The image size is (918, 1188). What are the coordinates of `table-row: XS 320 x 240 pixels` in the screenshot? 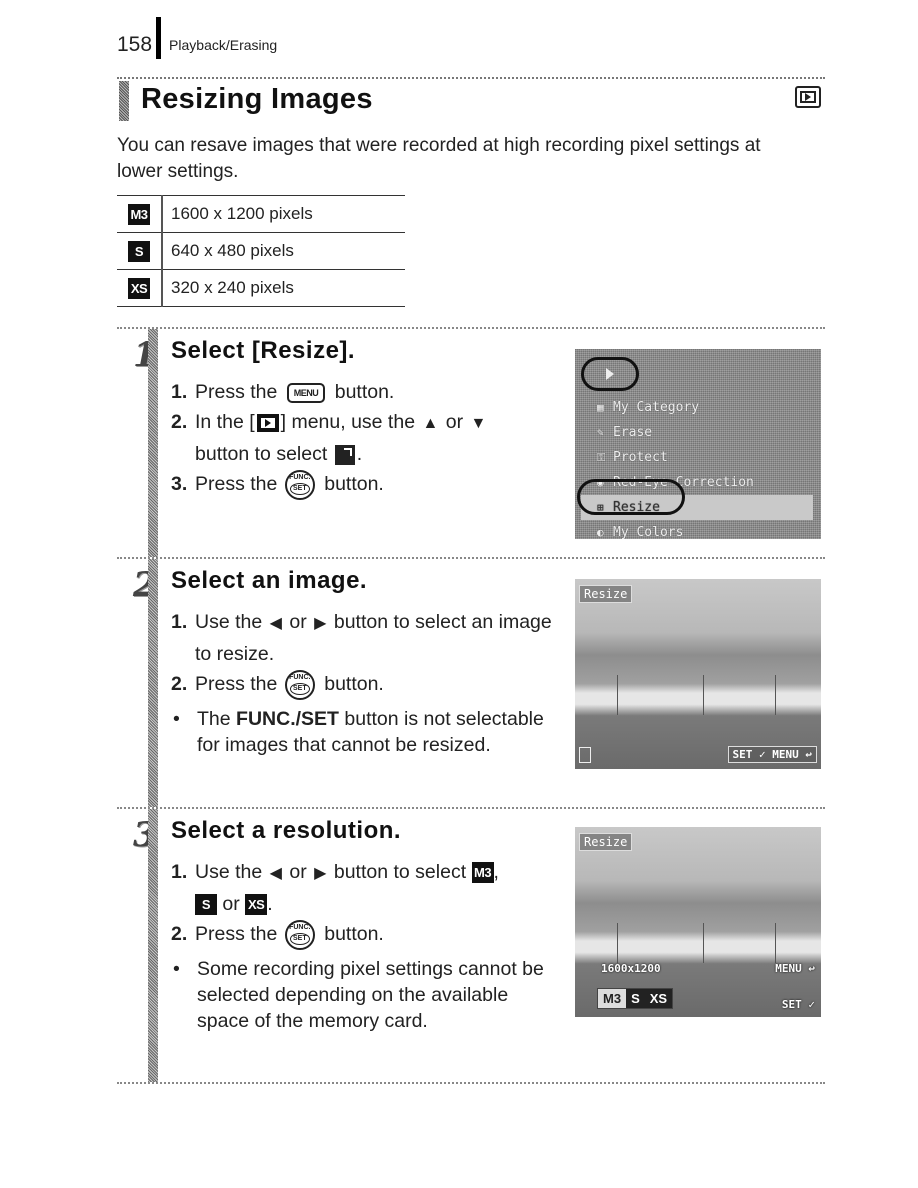 It's located at (261, 288).